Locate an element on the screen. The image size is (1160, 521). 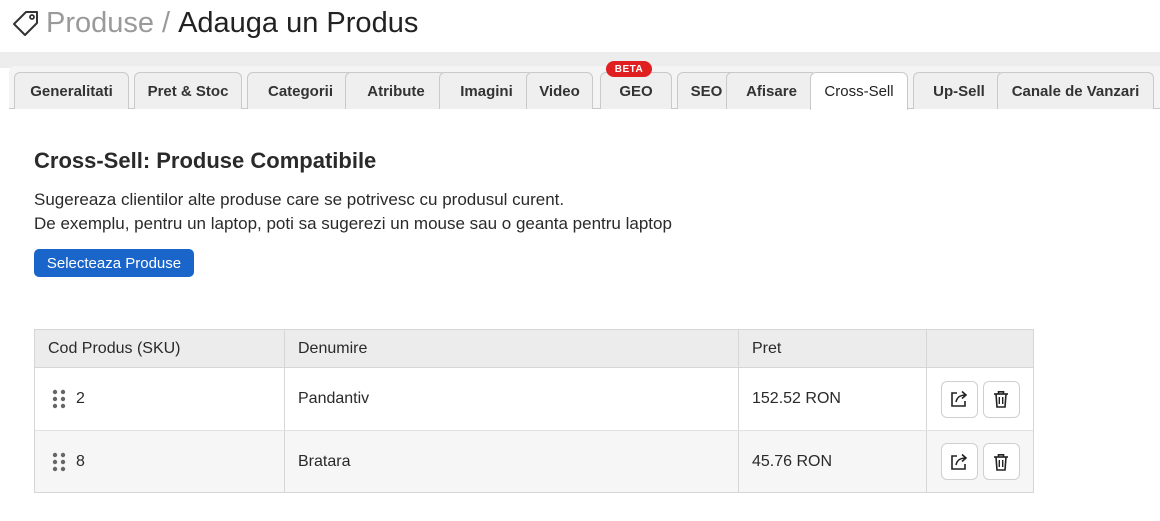
tab-pret-stoc: Pret & Stoc is located at coordinates (188, 90).